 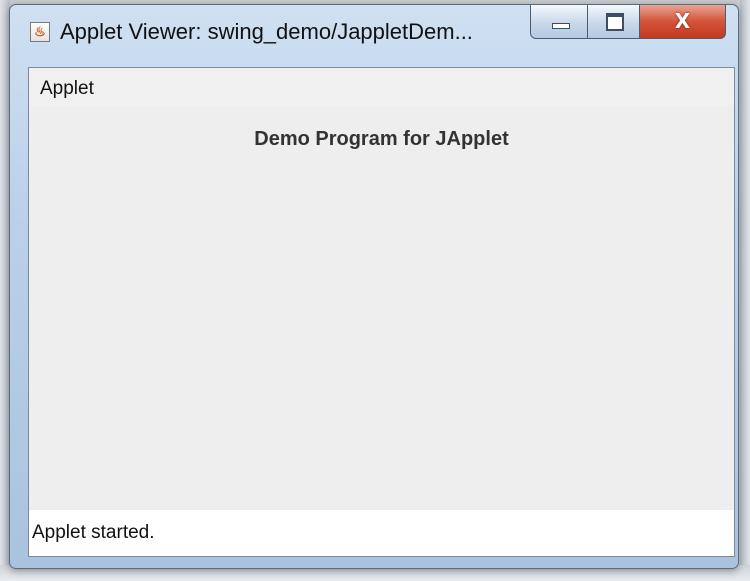 What do you see at coordinates (745, 290) in the screenshot?
I see `desktop-background-right` at bounding box center [745, 290].